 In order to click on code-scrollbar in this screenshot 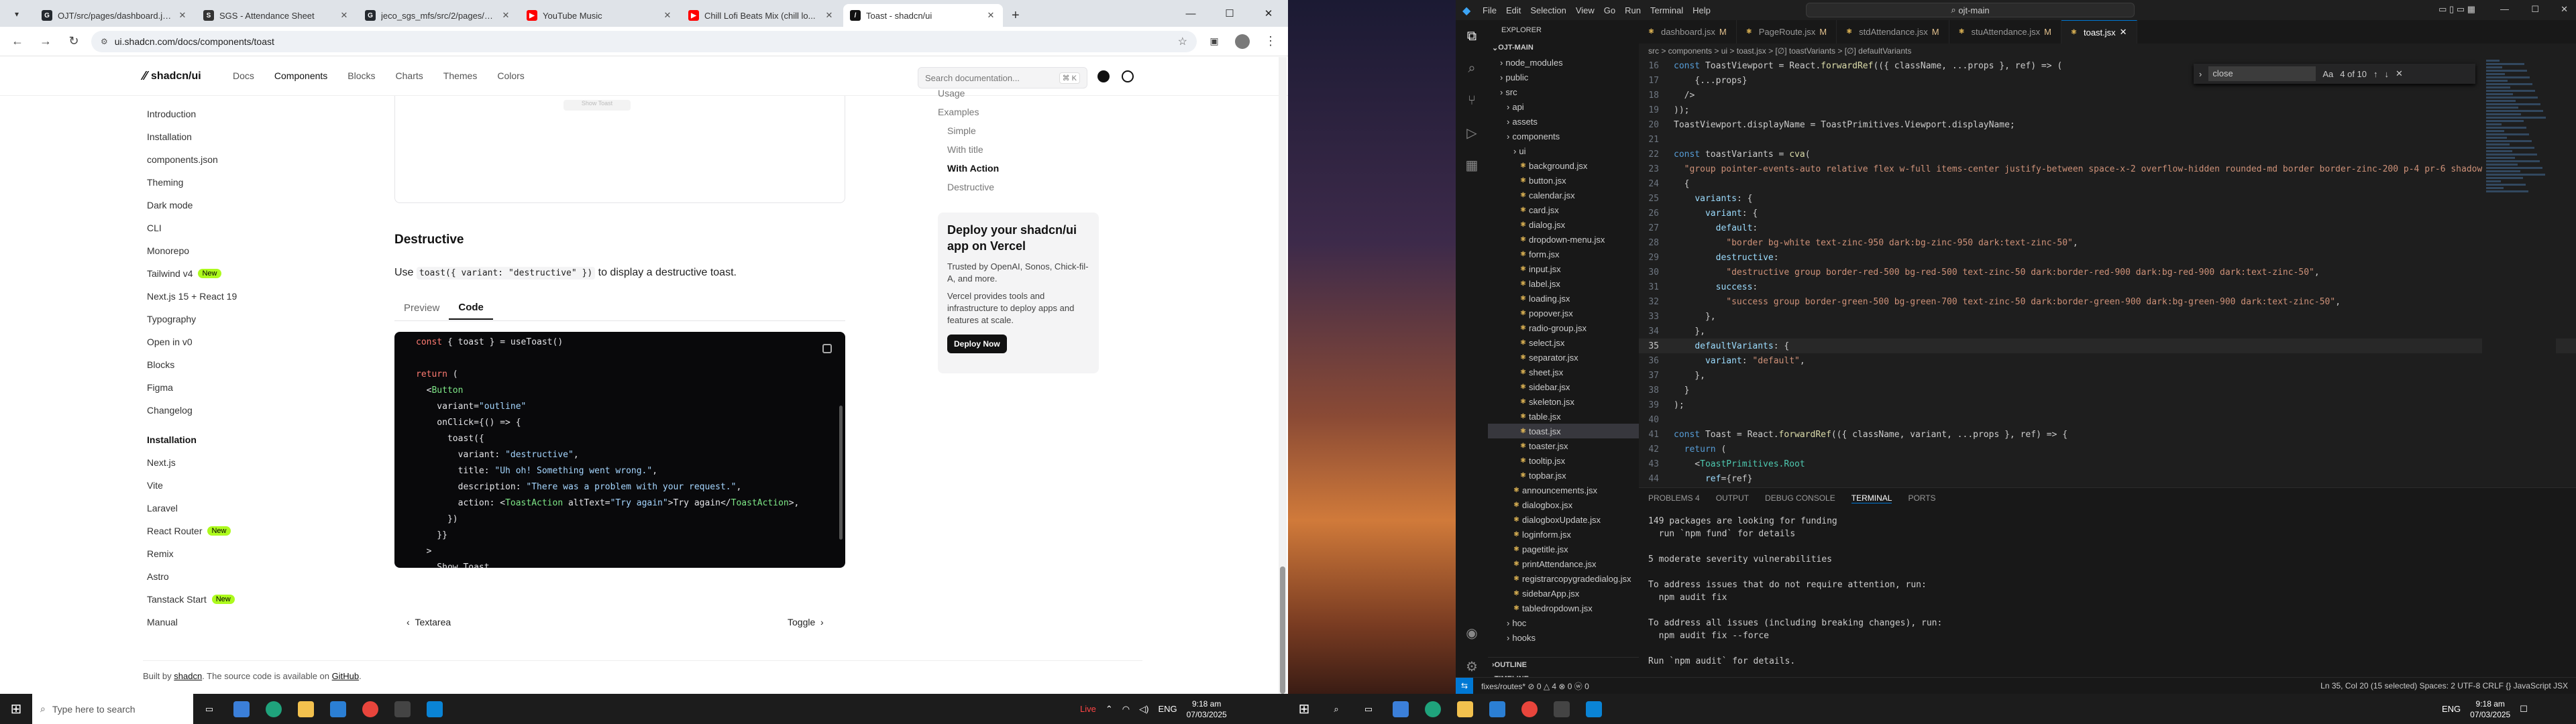, I will do `click(841, 473)`.